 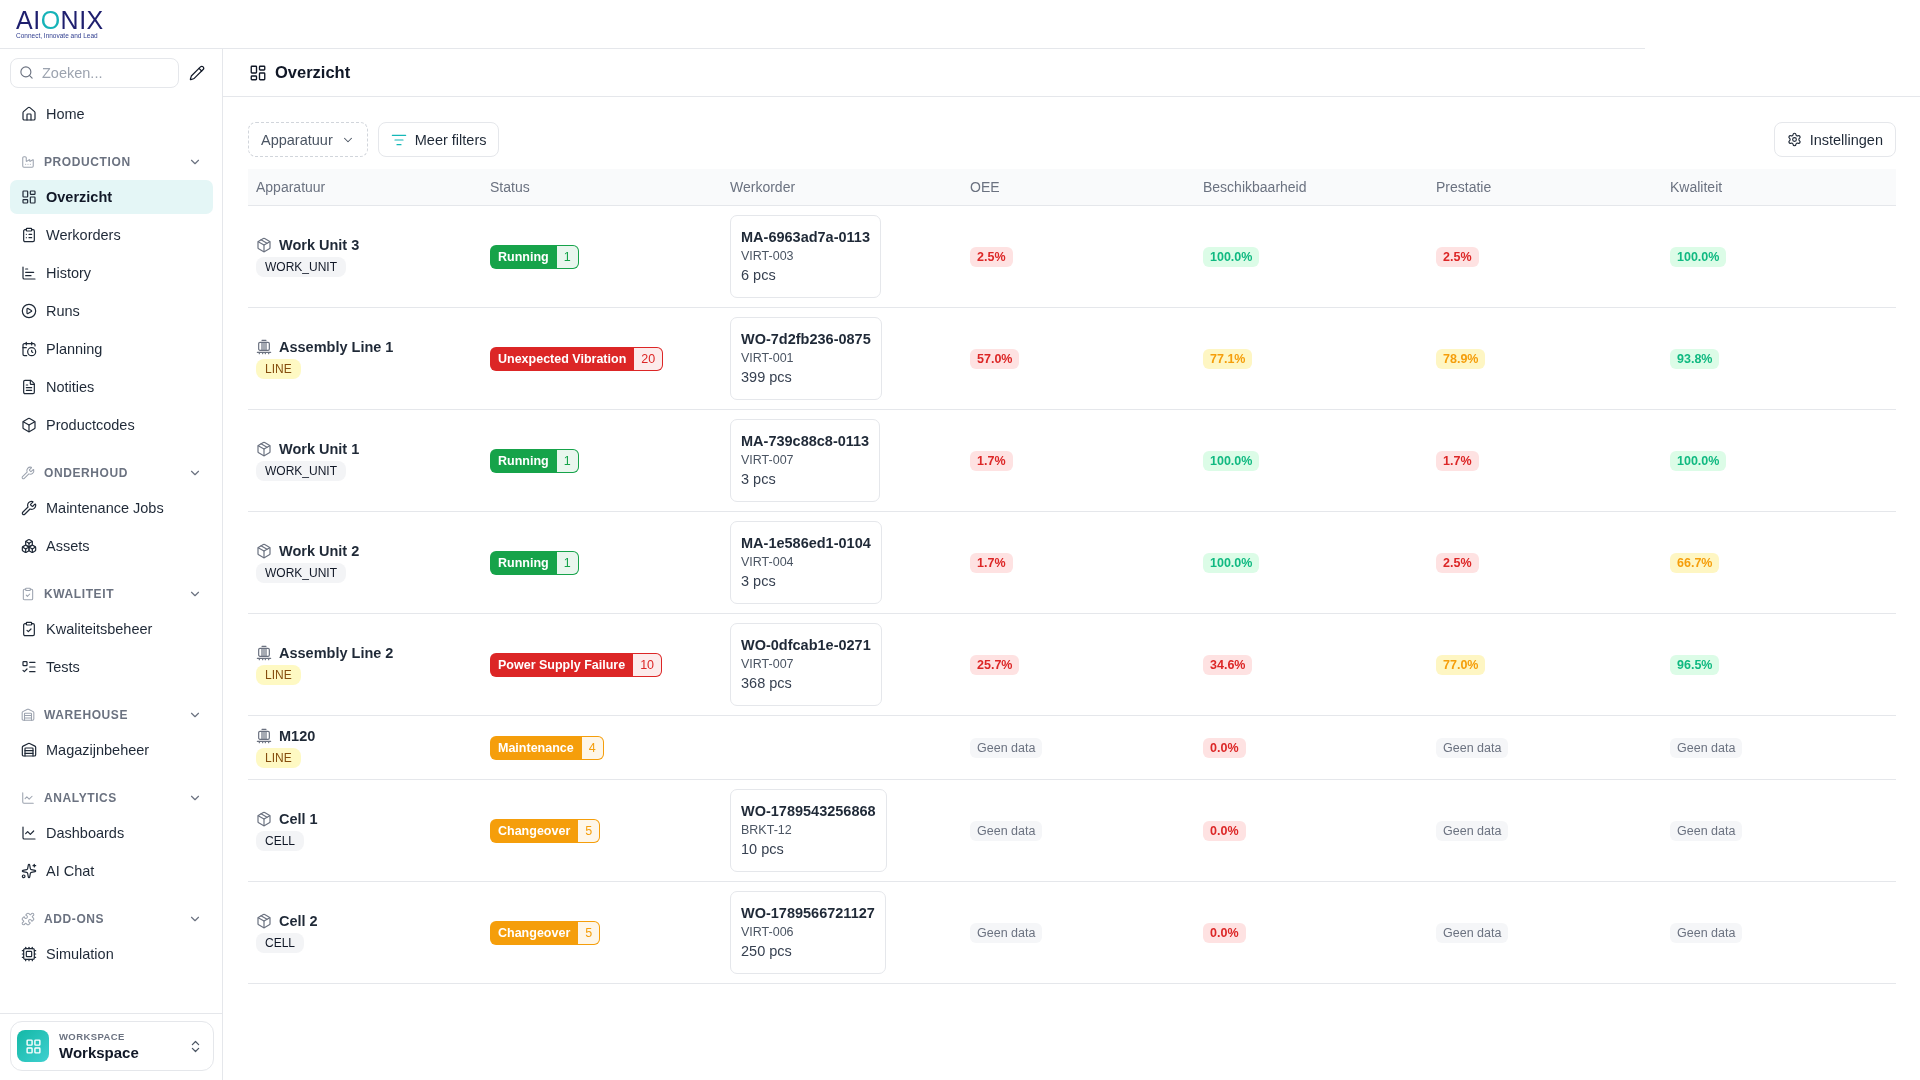 What do you see at coordinates (197, 73) in the screenshot?
I see `pencil-icon` at bounding box center [197, 73].